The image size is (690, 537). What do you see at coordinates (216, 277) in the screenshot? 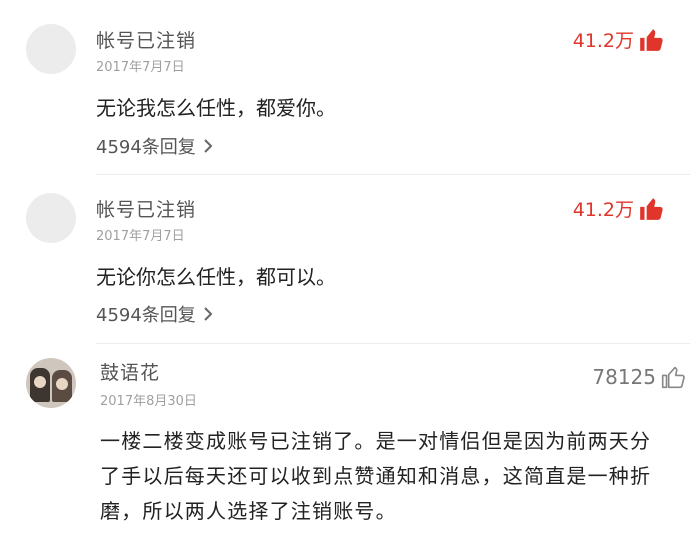
I see `comment-text: 无论你怎么任性，都可以。` at bounding box center [216, 277].